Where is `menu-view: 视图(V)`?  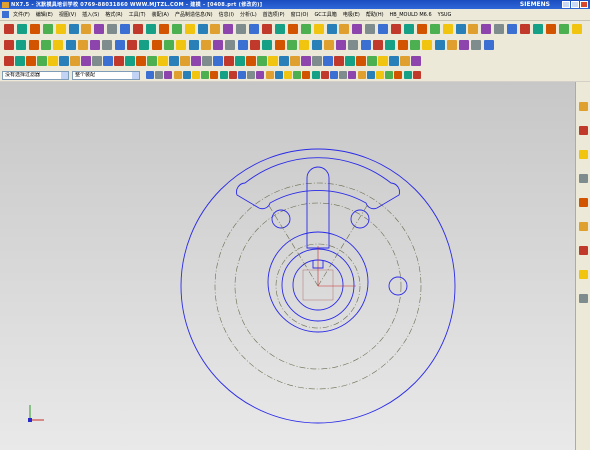
menu-view: 视图(V) is located at coordinates (67, 14).